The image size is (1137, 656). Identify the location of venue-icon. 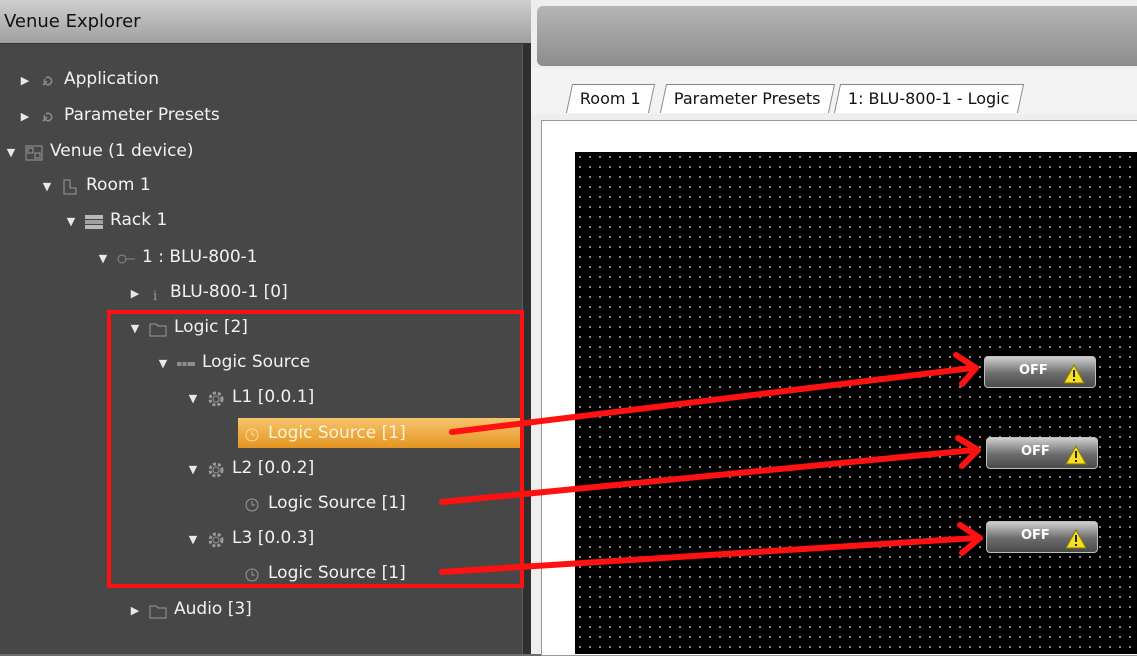
(34, 151).